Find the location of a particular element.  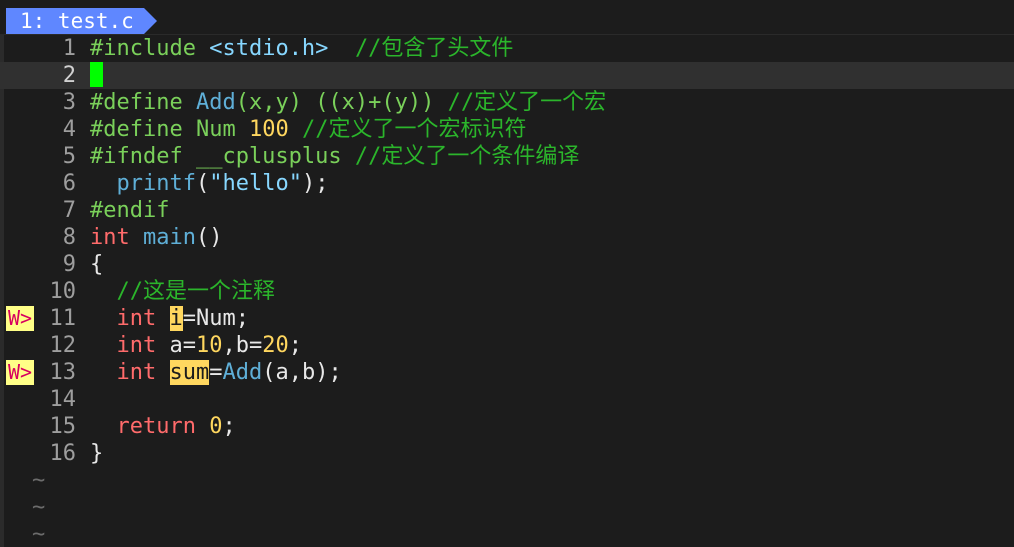

line-code: int sum=Add(a,b); is located at coordinates (216, 372).